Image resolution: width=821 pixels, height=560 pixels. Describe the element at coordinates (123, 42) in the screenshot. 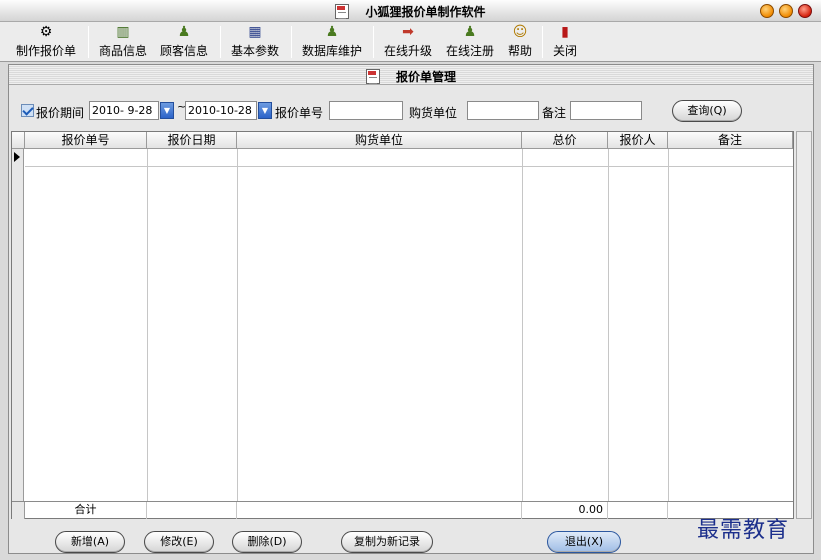

I see `toolbar-product-info-button: ▥ 商品信息` at that location.